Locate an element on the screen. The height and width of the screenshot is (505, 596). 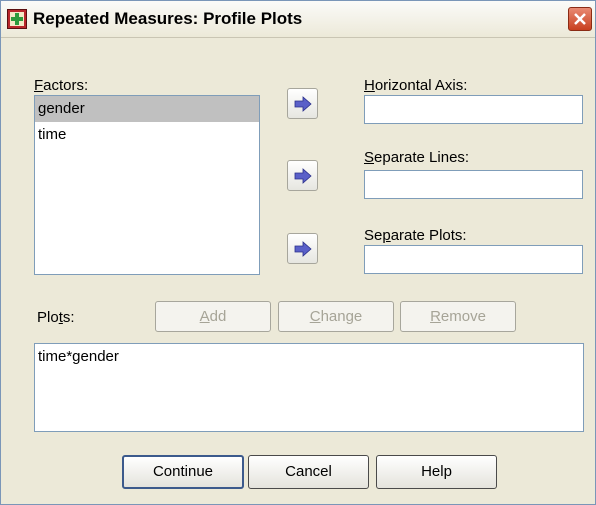
add-button: Add is located at coordinates (213, 316).